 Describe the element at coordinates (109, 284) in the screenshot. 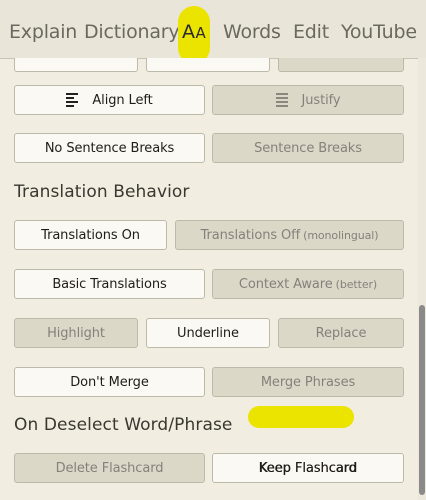

I see `basic-translations-button: Basic Translations` at that location.